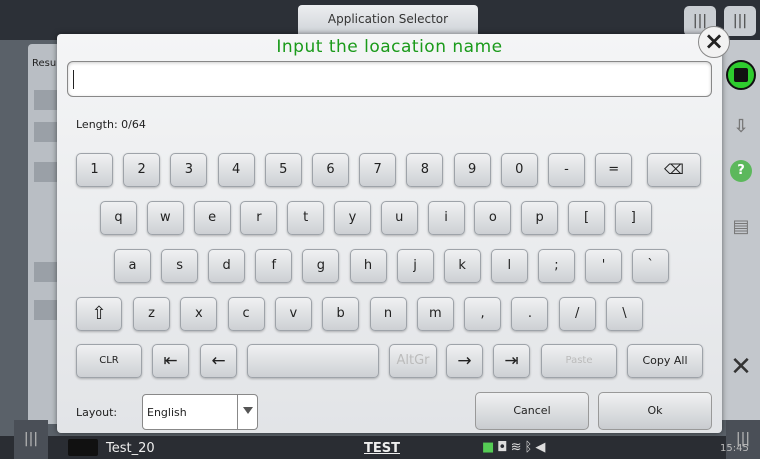  What do you see at coordinates (464, 361) in the screenshot?
I see `right-arrow-key: →` at bounding box center [464, 361].